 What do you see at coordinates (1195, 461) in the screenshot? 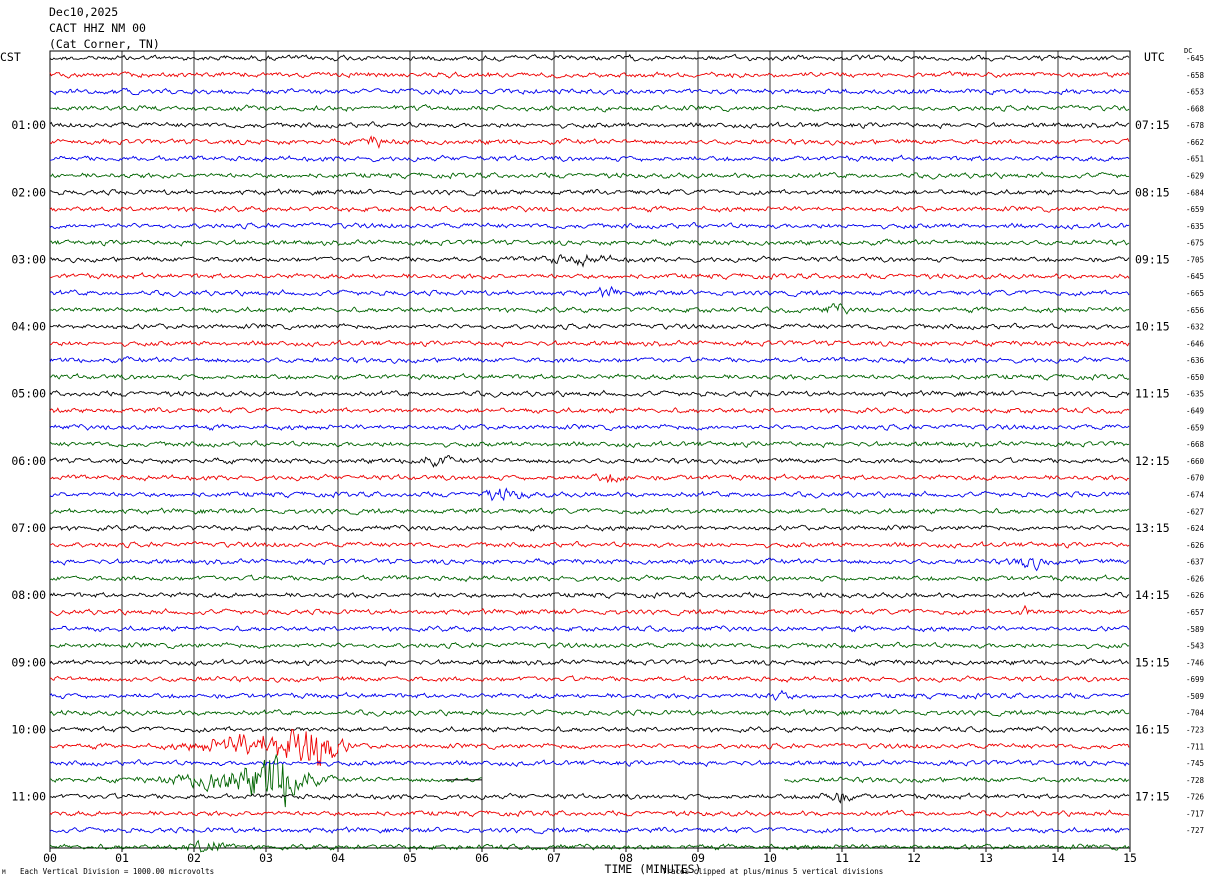
I see `dc-offset-label: -660` at bounding box center [1195, 461].